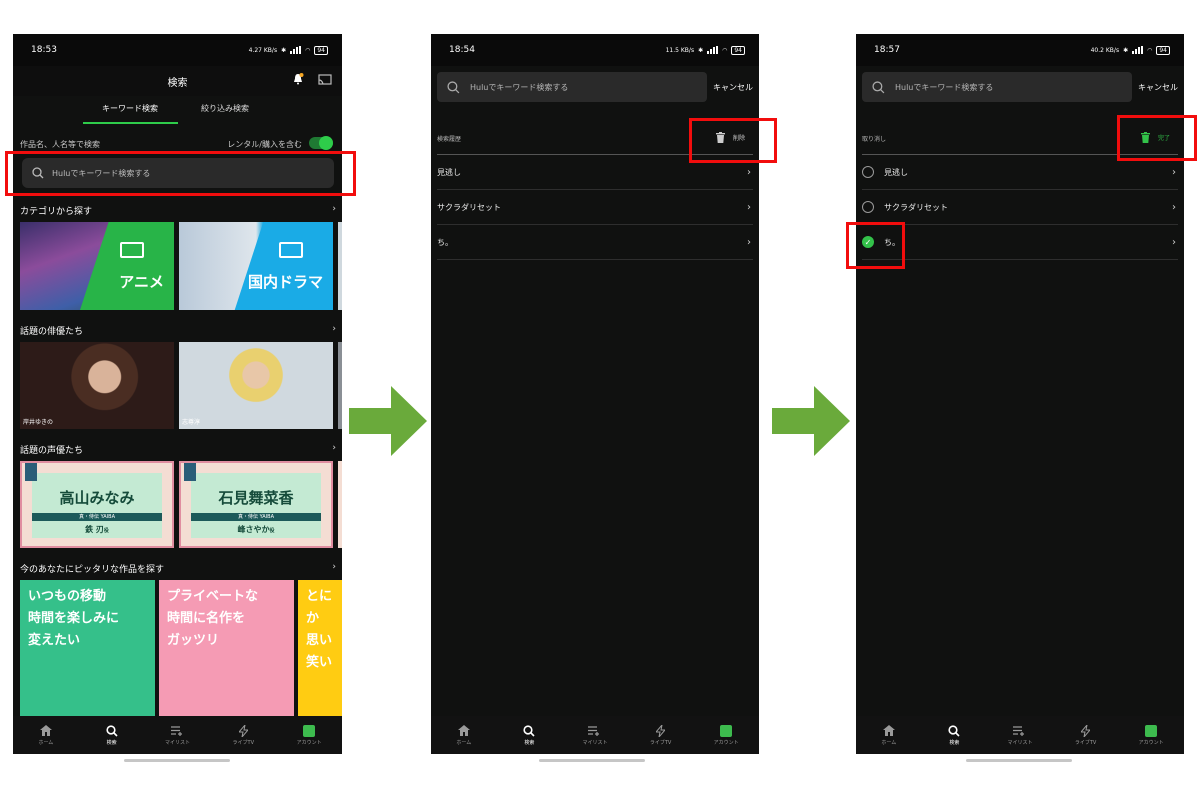 Image resolution: width=1200 pixels, height=800 pixels. What do you see at coordinates (226, 648) in the screenshot?
I see `promo-card-private: プライベートな 時間に名作を ガッツリ` at bounding box center [226, 648].